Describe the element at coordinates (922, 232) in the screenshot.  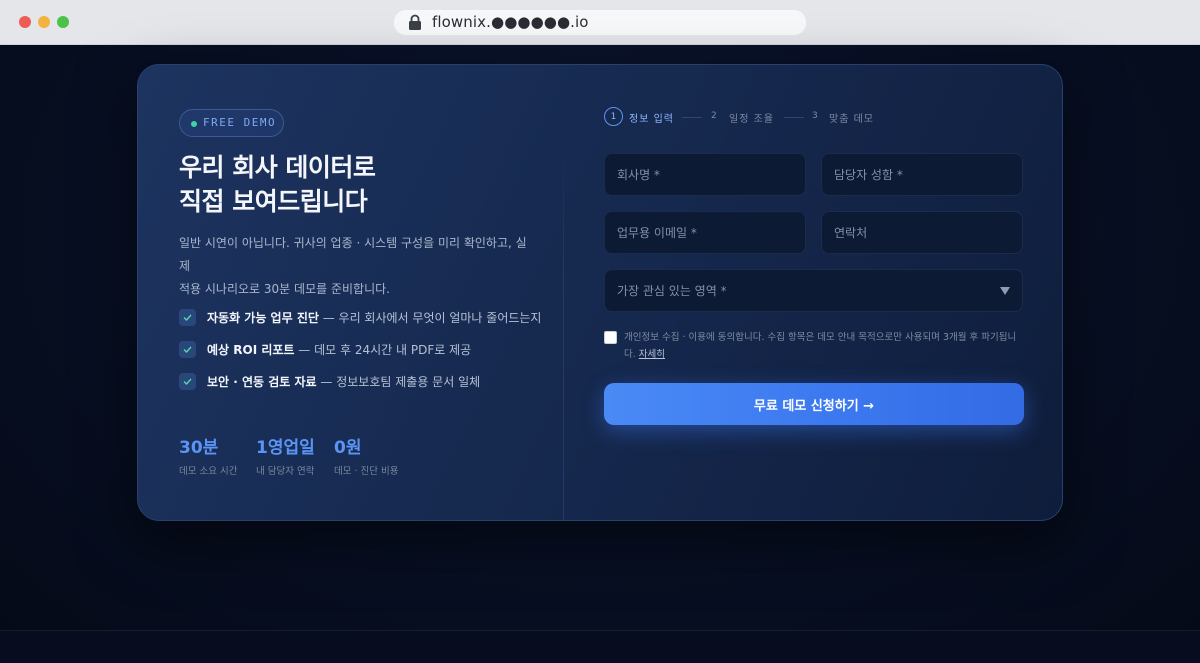
I see `phone-input: 연락처` at that location.